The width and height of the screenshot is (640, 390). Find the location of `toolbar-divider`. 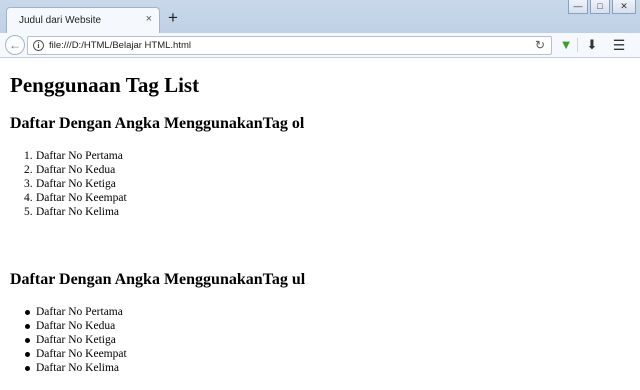

toolbar-divider is located at coordinates (577, 45).